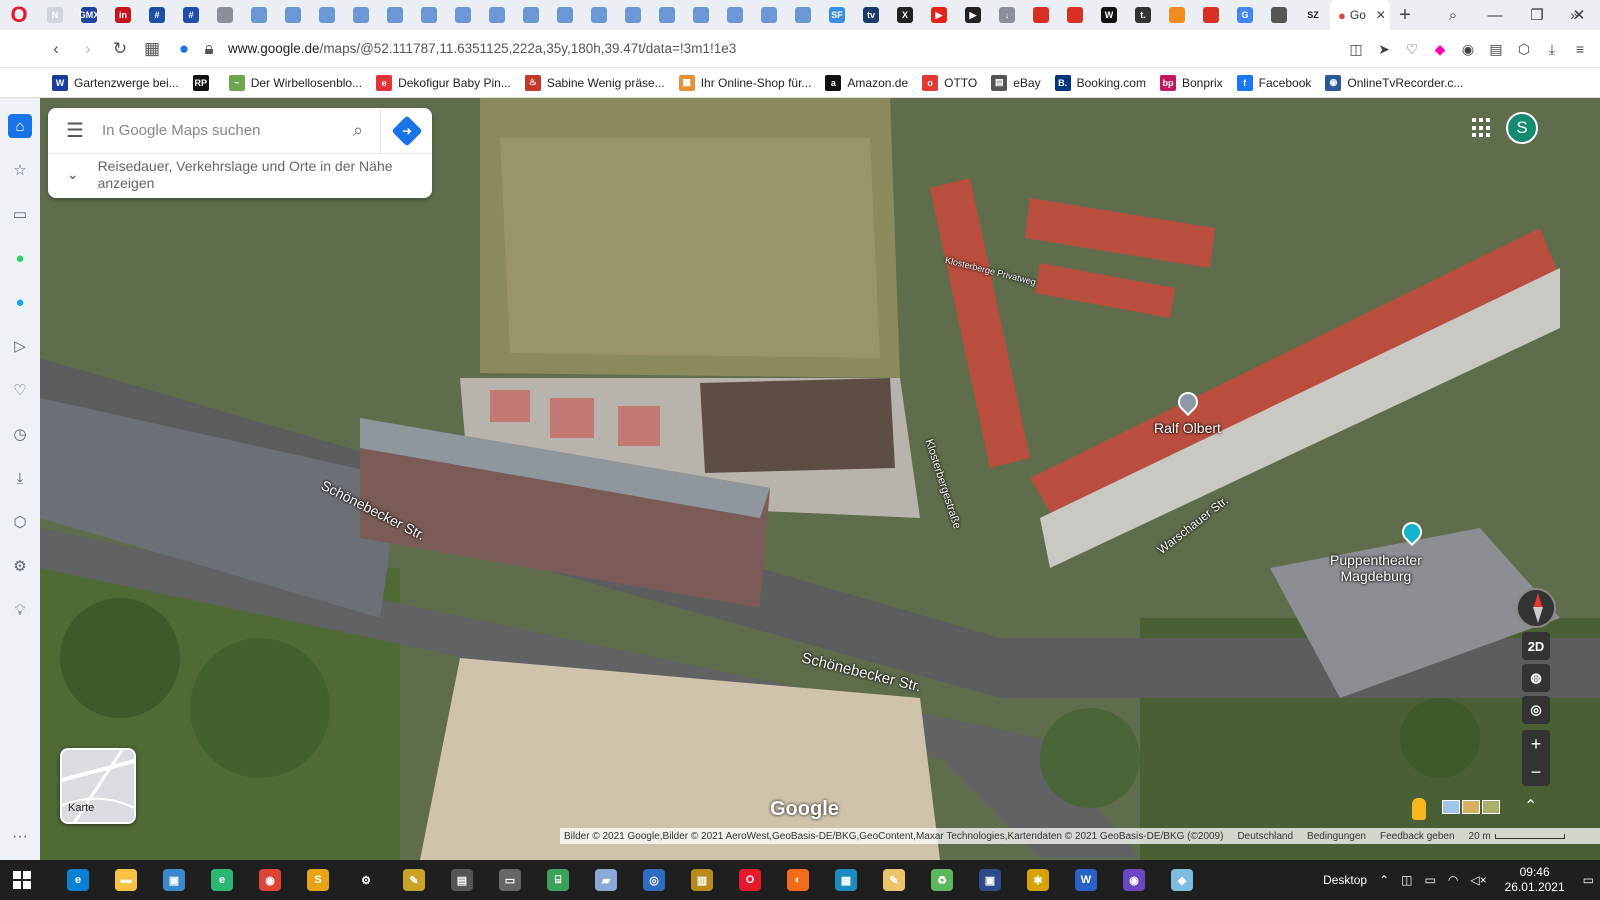 The width and height of the screenshot is (1600, 900). Describe the element at coordinates (1453, 15) in the screenshot. I see `search-tabs-icon: ⌕` at that location.